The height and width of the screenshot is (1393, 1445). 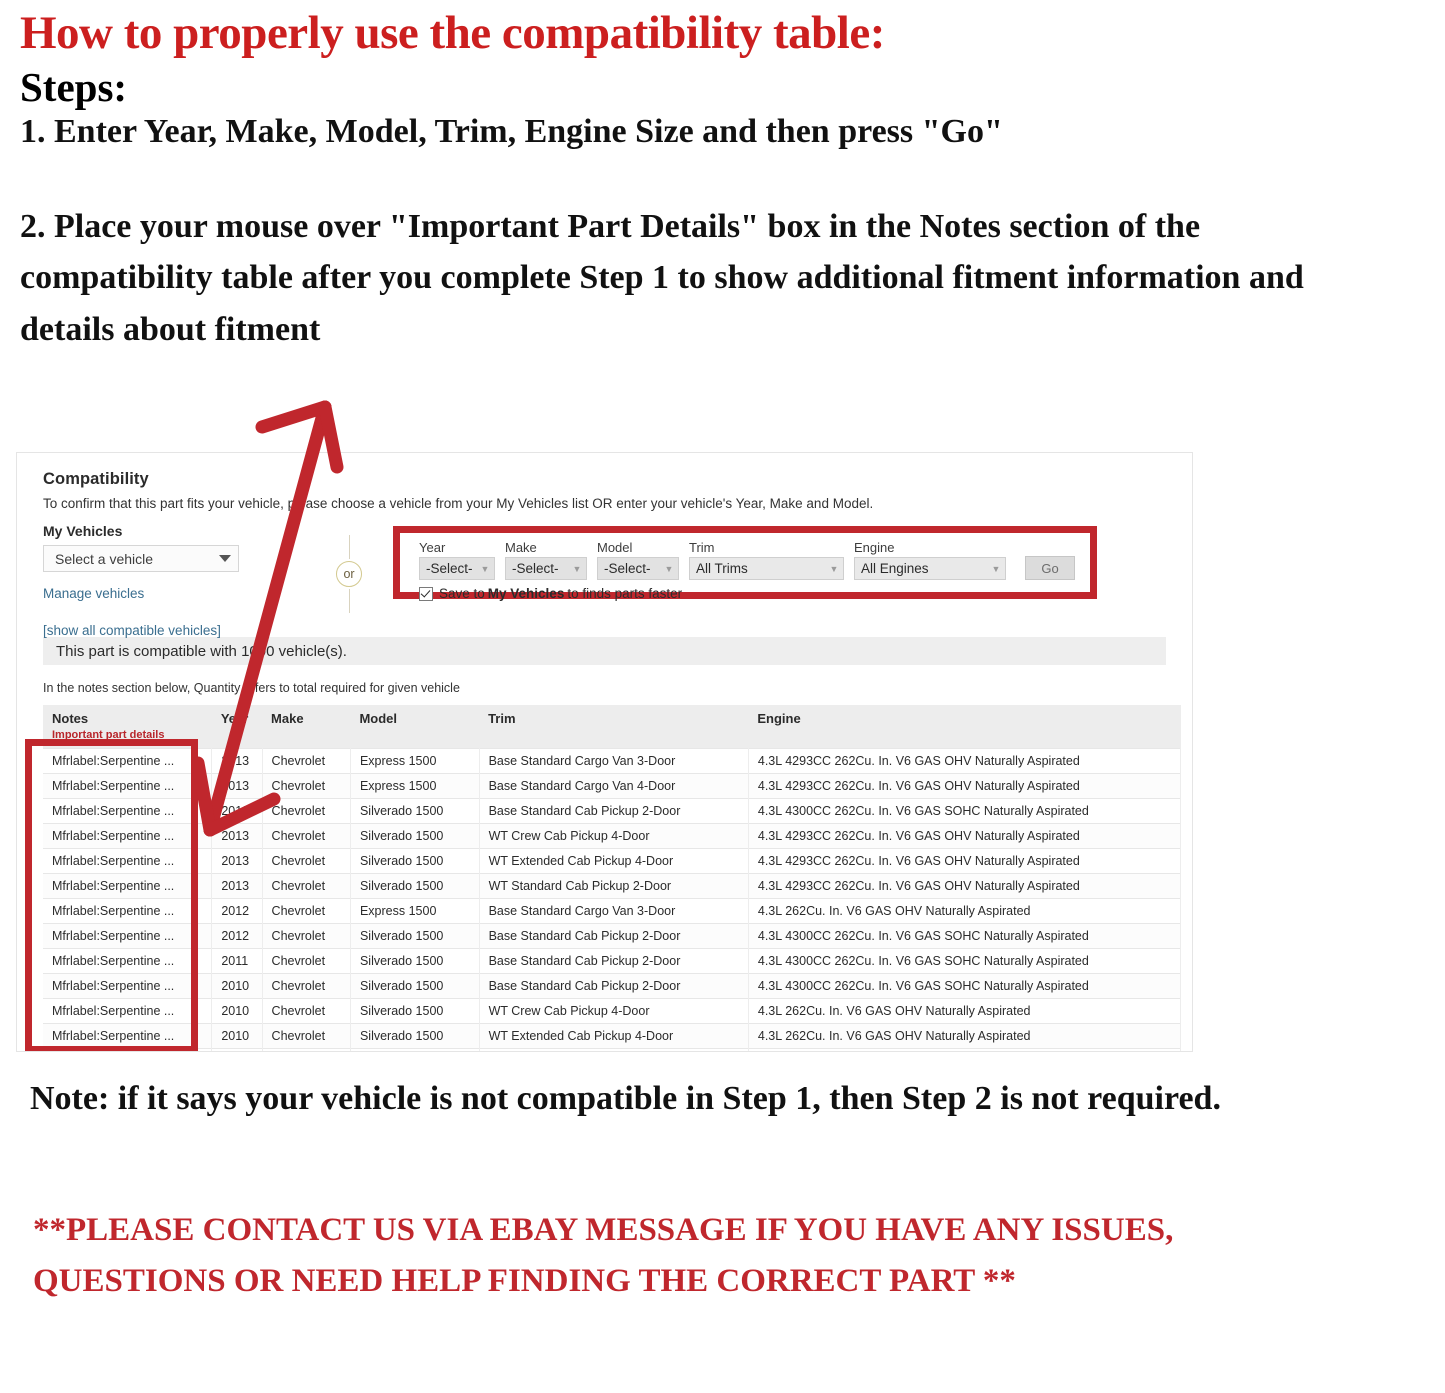 What do you see at coordinates (462, 593) in the screenshot?
I see `save-prefix-text: Save to` at bounding box center [462, 593].